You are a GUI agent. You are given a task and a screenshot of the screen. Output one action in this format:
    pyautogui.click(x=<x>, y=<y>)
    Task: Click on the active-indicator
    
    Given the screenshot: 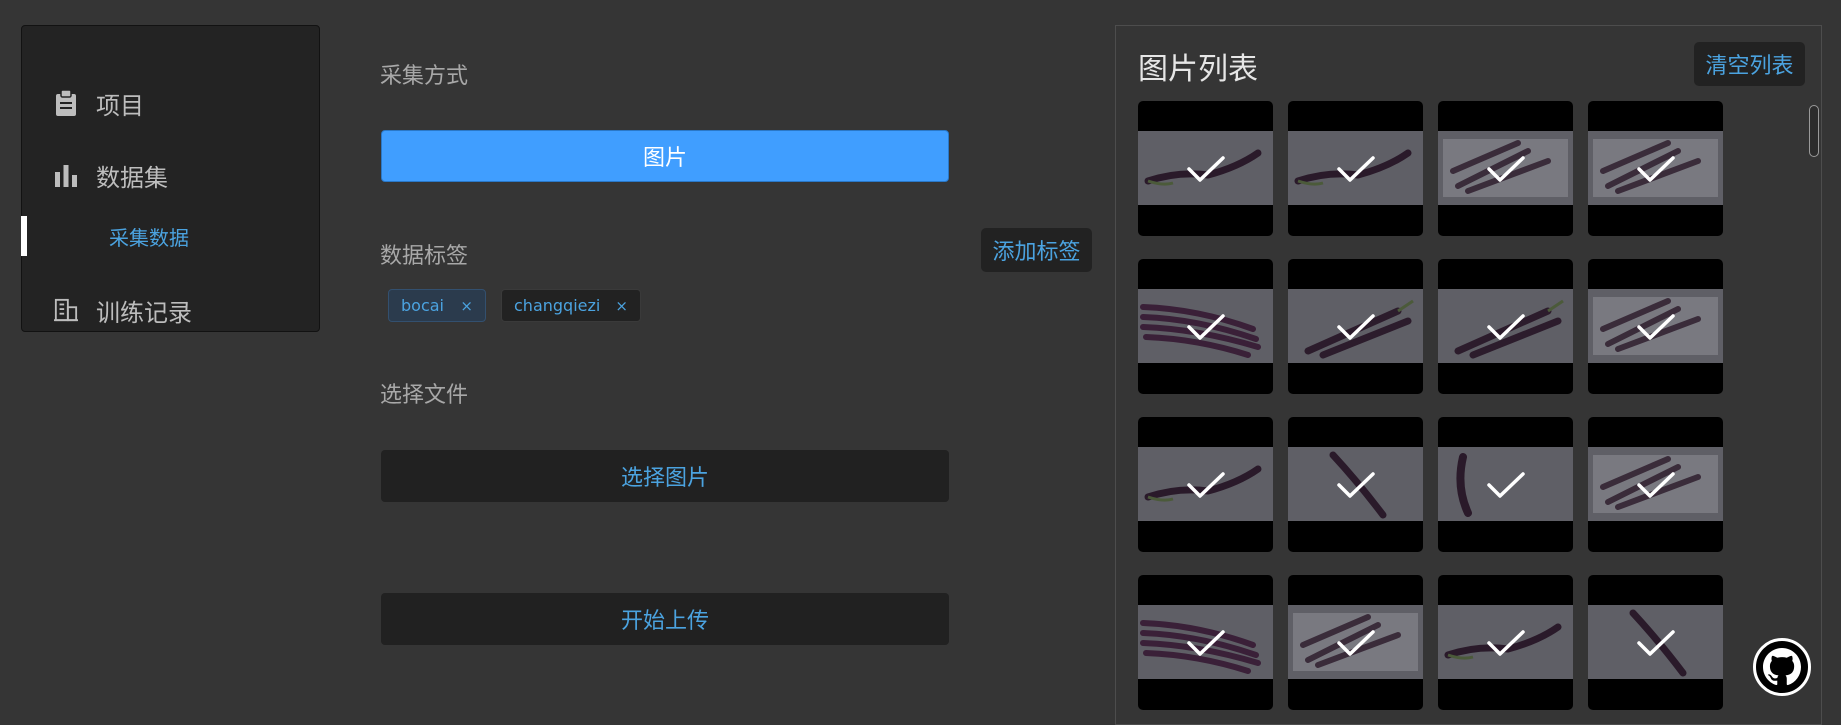 What is the action you would take?
    pyautogui.click(x=24, y=236)
    